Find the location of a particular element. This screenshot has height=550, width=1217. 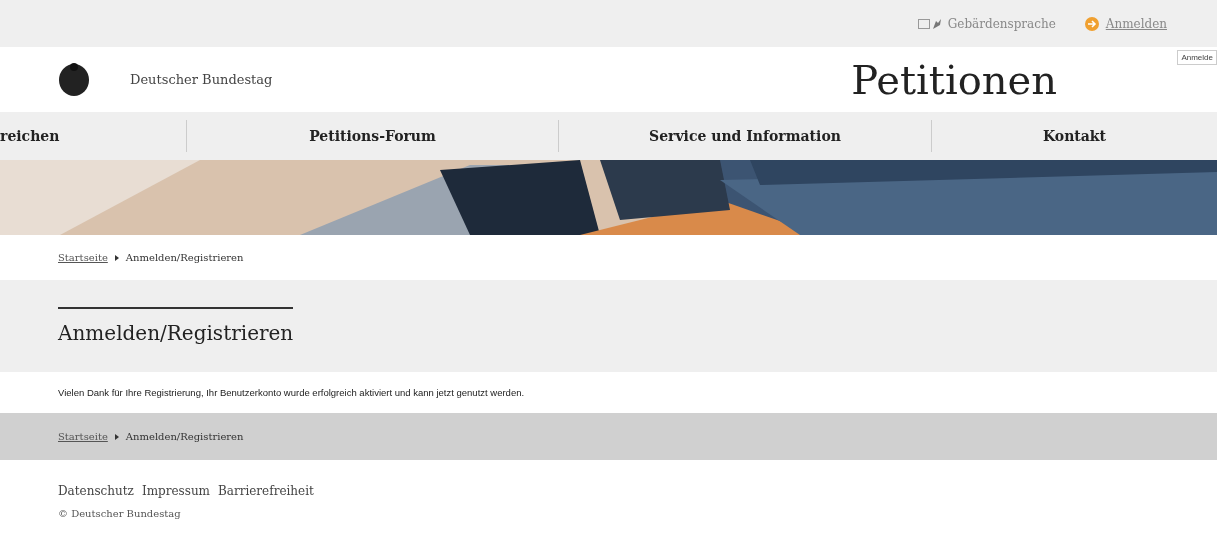

footer-link: Barrierefreiheit is located at coordinates (266, 491).